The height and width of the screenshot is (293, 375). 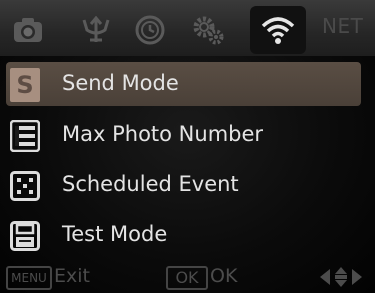 I want to click on trident-icon, so click(x=96, y=29).